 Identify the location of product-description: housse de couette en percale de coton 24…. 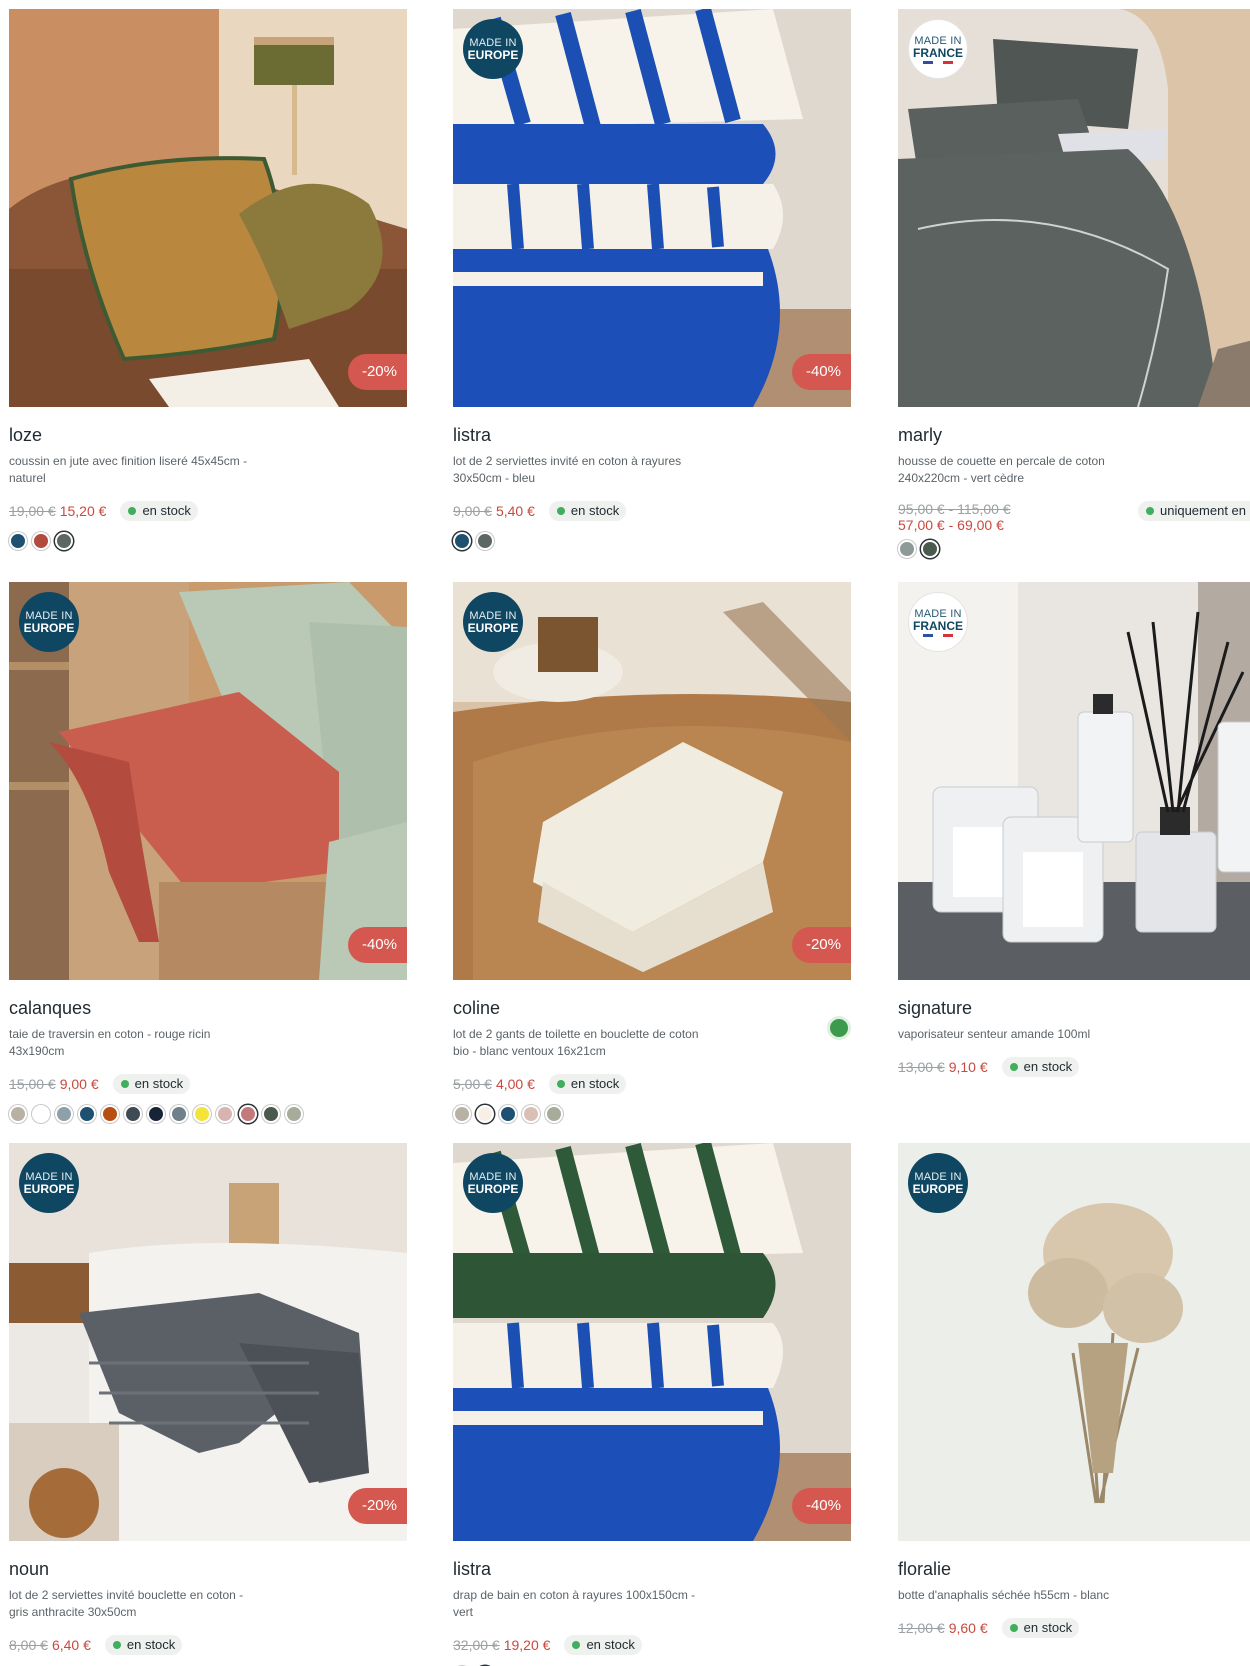
(1001, 469).